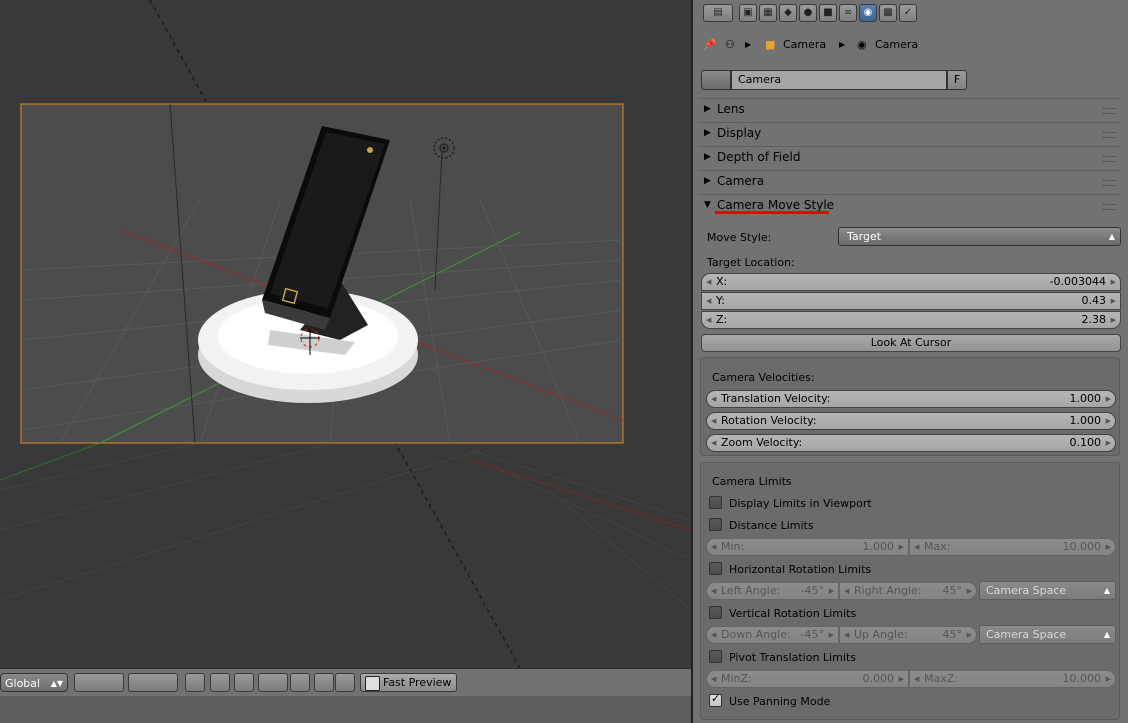  Describe the element at coordinates (910, 44) in the screenshot. I see `breadcrumb: 📌 ⚇ ▶ ■ Camera ▶ ◉ Camera` at that location.